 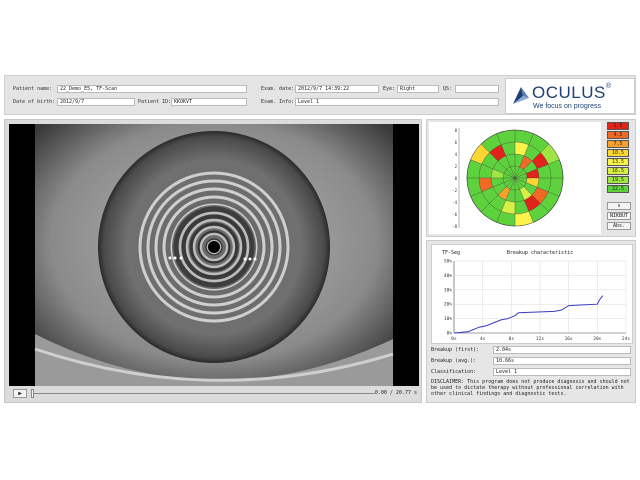 I want to click on legend-cell: 16.5, so click(x=618, y=171).